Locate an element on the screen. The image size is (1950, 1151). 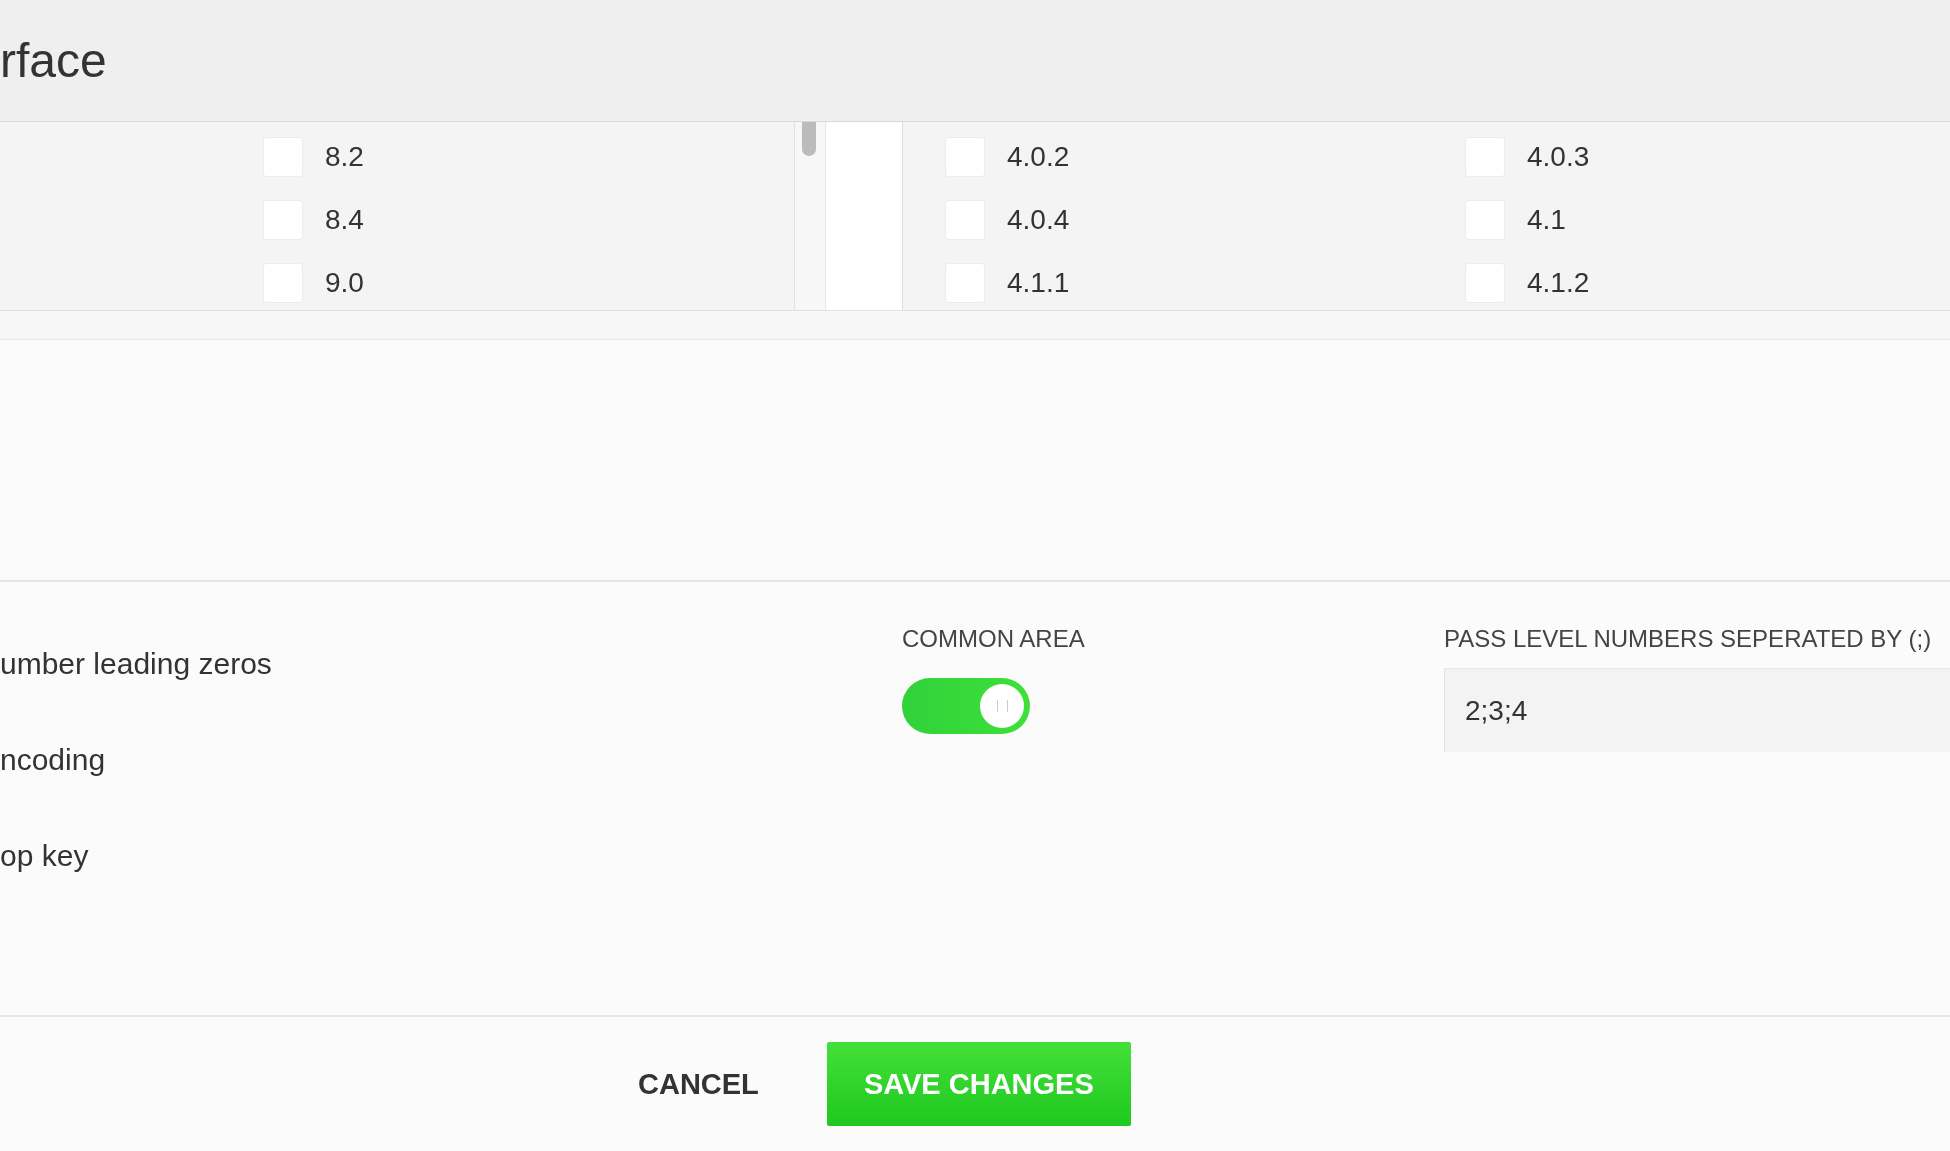
field-label: PASS LEVEL NUMBERS SEPERATED BY (;) is located at coordinates (1688, 639).